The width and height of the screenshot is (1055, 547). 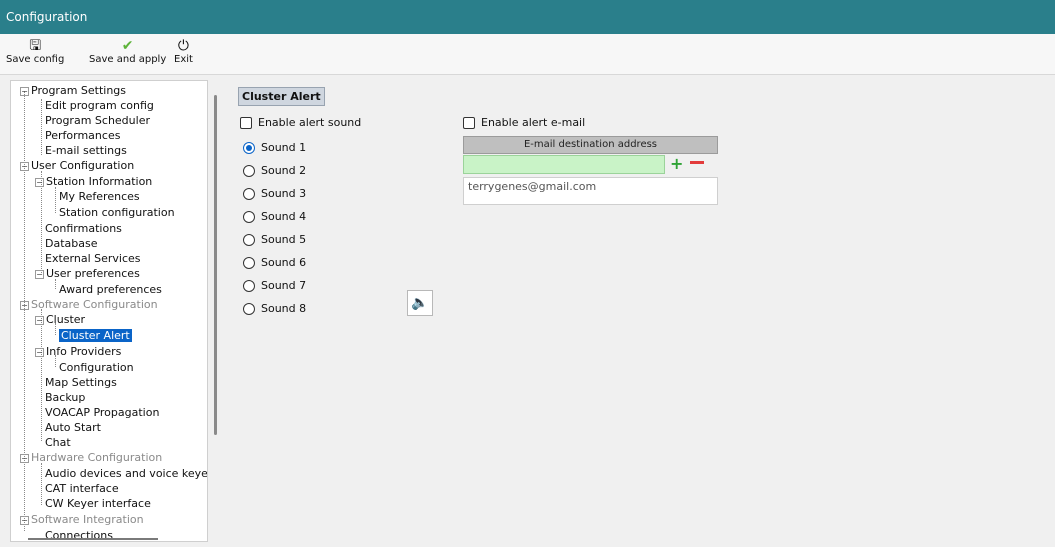 I want to click on exit-label: Exit, so click(x=183, y=59).